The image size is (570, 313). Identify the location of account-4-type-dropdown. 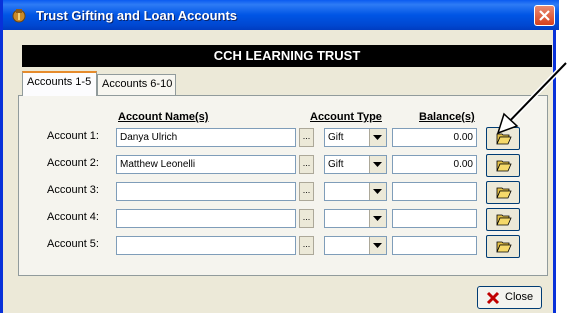
(377, 218).